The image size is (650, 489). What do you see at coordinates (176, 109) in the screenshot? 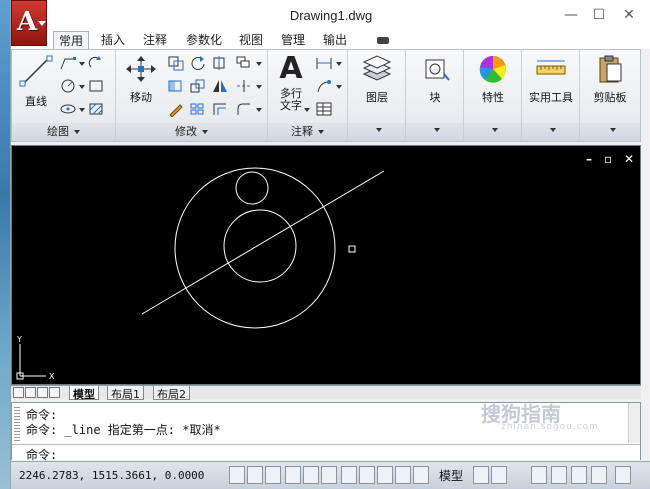
I see `erase-button` at bounding box center [176, 109].